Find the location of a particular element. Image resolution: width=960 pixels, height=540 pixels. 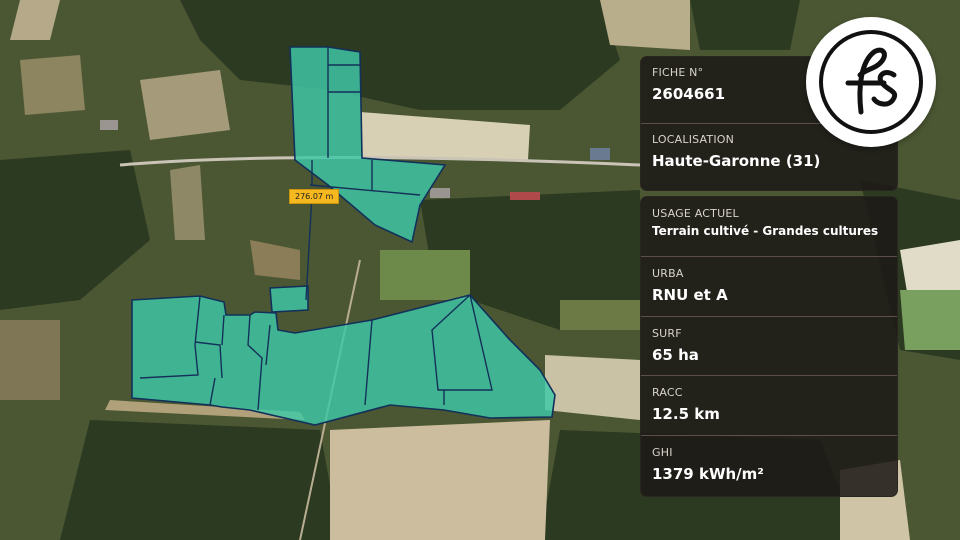

fs-monogram-icon is located at coordinates (871, 82).